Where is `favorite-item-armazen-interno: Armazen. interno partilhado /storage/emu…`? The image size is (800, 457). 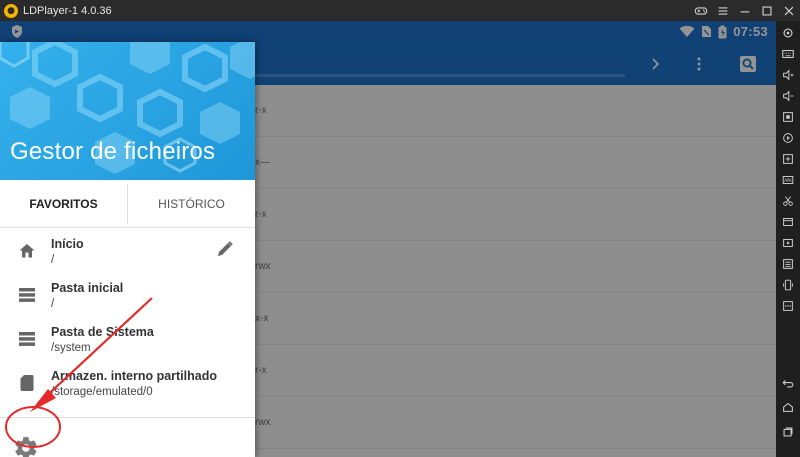 favorite-item-armazen-interno: Armazen. interno partilhado /storage/emu… is located at coordinates (127, 383).